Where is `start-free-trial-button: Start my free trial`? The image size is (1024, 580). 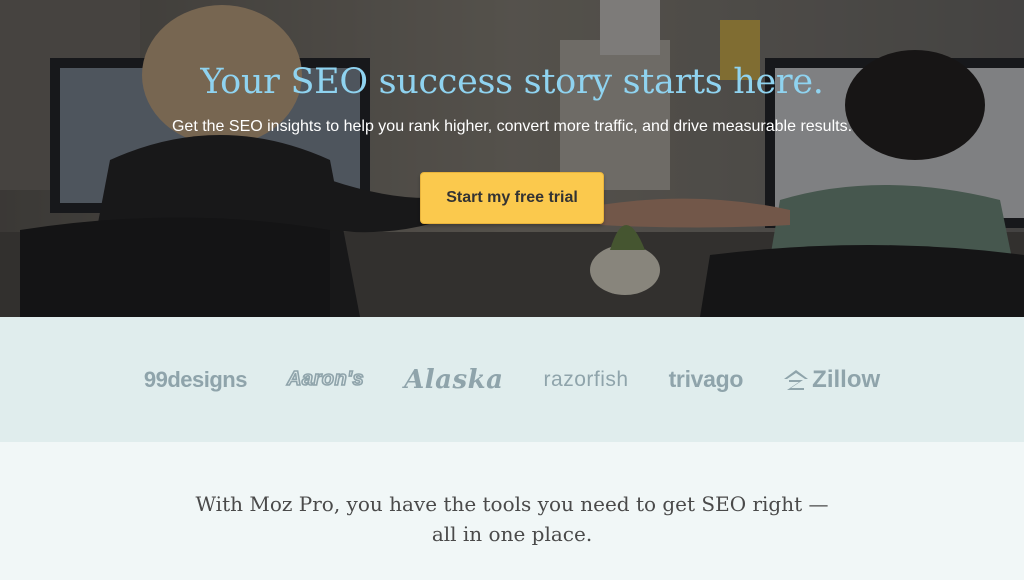 start-free-trial-button: Start my free trial is located at coordinates (512, 198).